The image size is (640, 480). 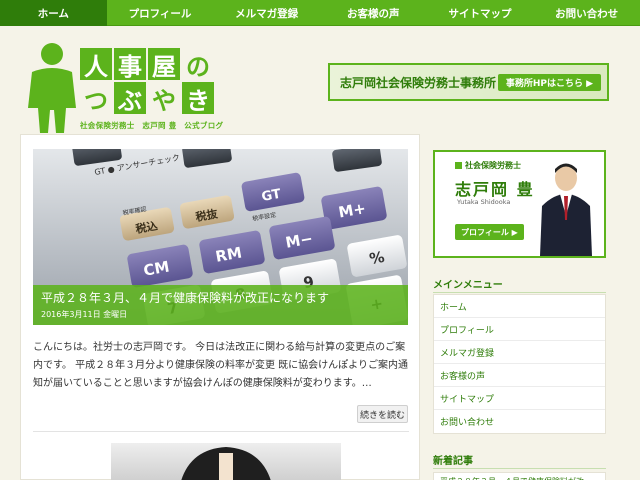 What do you see at coordinates (185, 297) in the screenshot?
I see `post-title: 平成２８年３月、４月で健康保険料が改正になります` at bounding box center [185, 297].